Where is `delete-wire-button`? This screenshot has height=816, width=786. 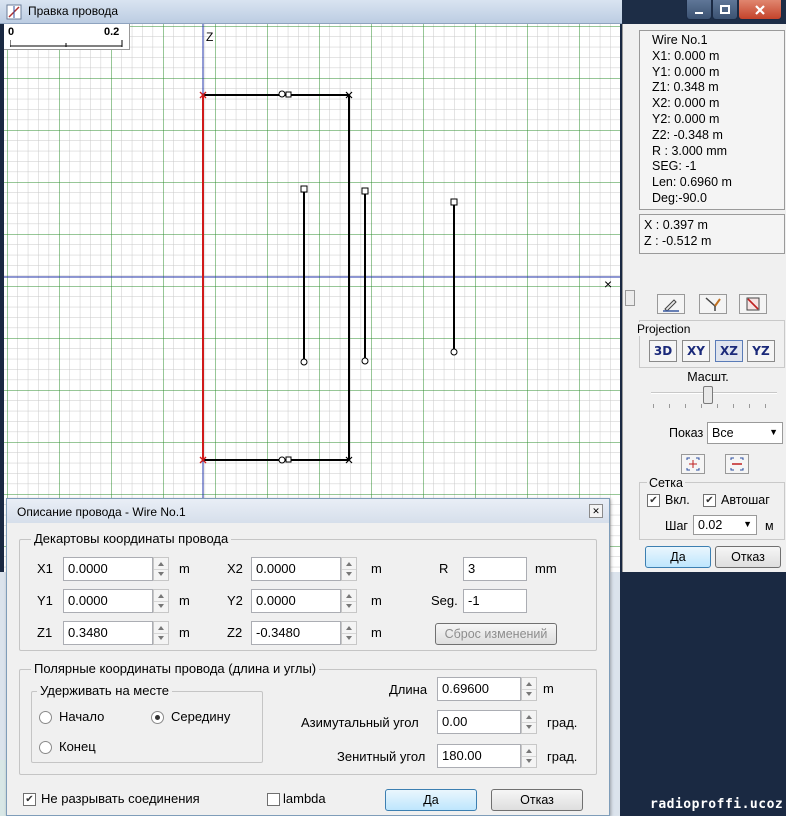 delete-wire-button is located at coordinates (753, 304).